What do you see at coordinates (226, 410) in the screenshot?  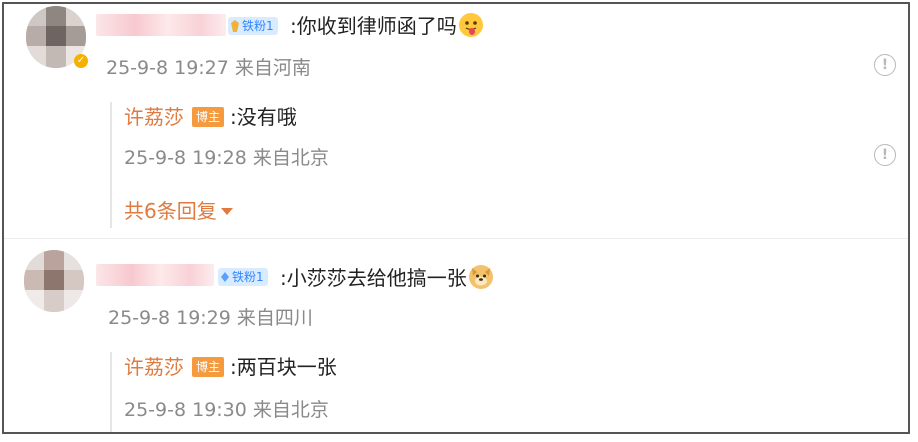 I see `reply-meta: 25-9-8 19:30 来自北京` at bounding box center [226, 410].